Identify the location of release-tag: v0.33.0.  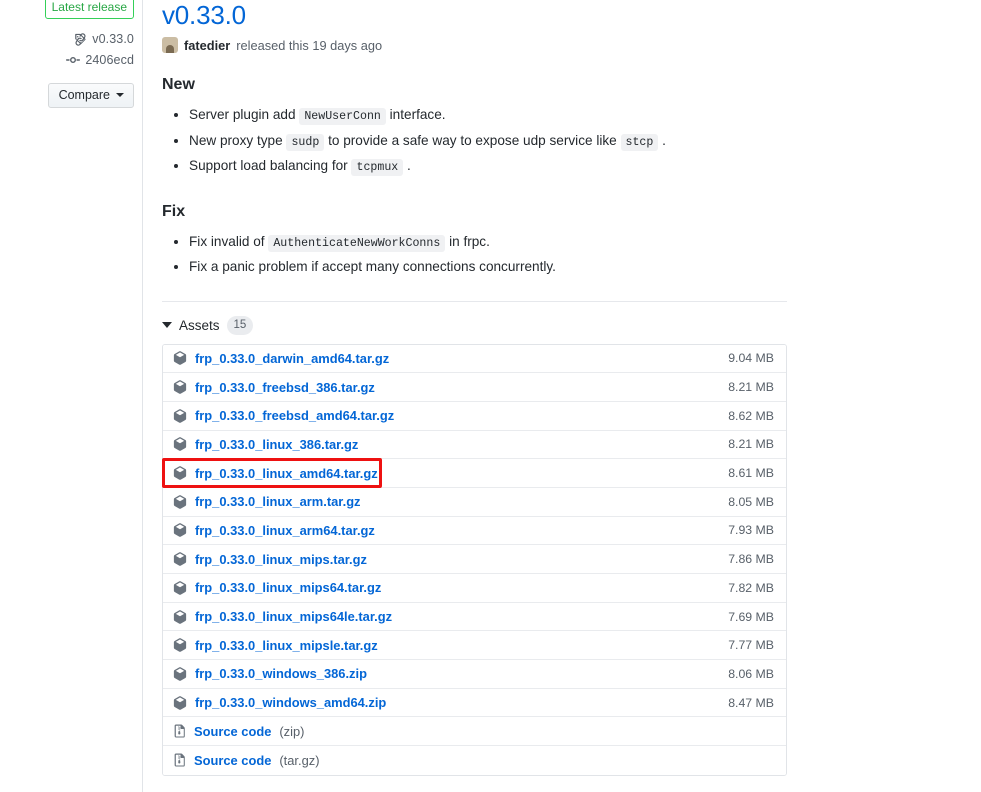
(104, 39).